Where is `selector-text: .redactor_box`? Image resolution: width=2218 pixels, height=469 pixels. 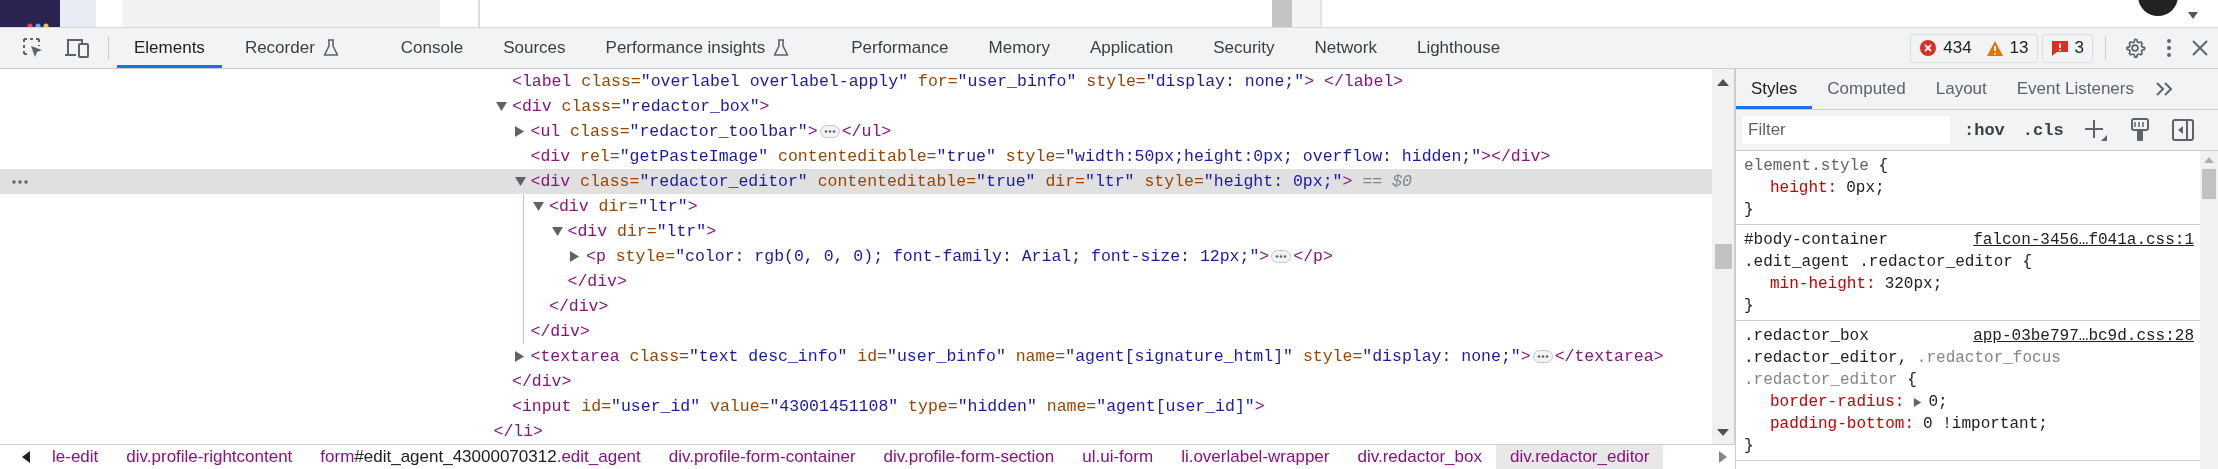 selector-text: .redactor_box is located at coordinates (1806, 336).